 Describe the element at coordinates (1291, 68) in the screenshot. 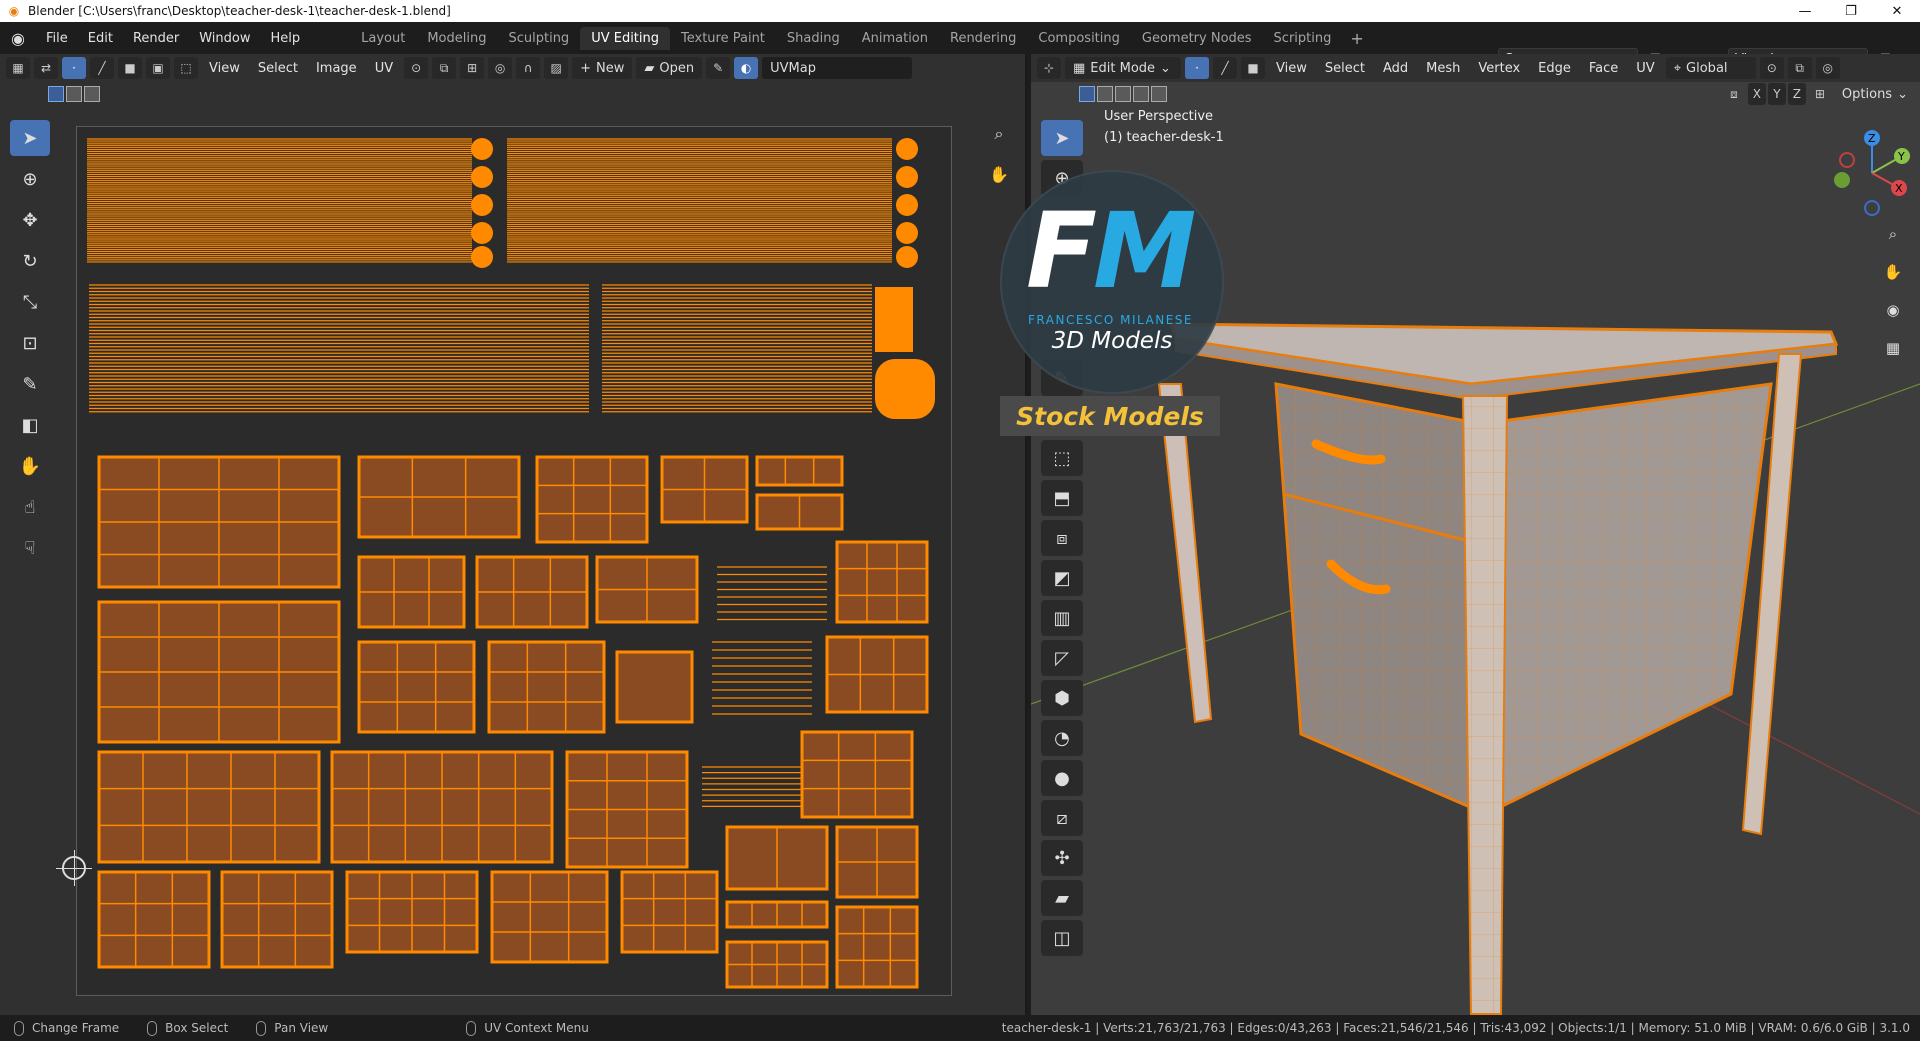

I see `vp-menu-view: View` at that location.